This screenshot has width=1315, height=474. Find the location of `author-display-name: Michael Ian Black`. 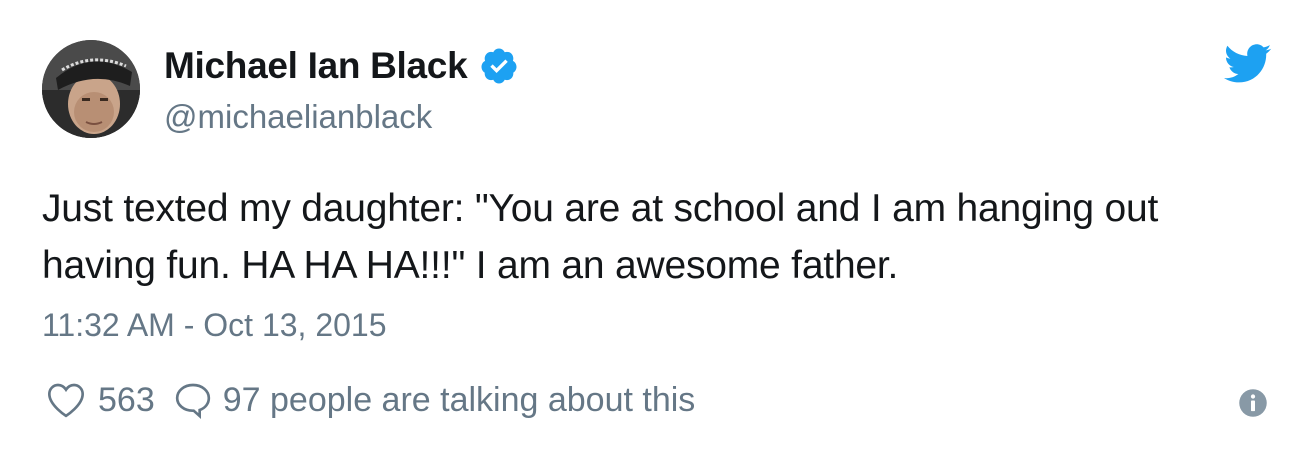

author-display-name: Michael Ian Black is located at coordinates (316, 66).